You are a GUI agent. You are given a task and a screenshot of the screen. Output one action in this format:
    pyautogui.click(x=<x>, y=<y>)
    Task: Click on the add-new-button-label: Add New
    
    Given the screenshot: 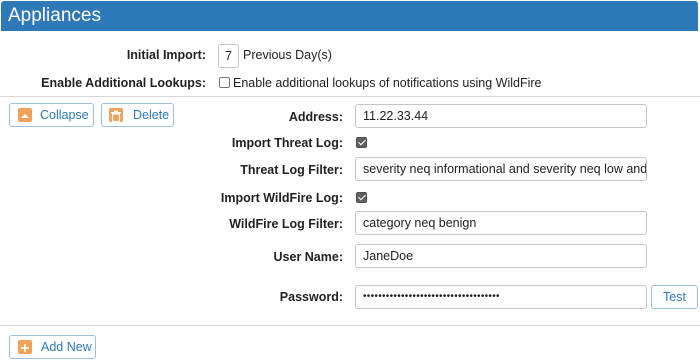 What is the action you would take?
    pyautogui.click(x=66, y=347)
    